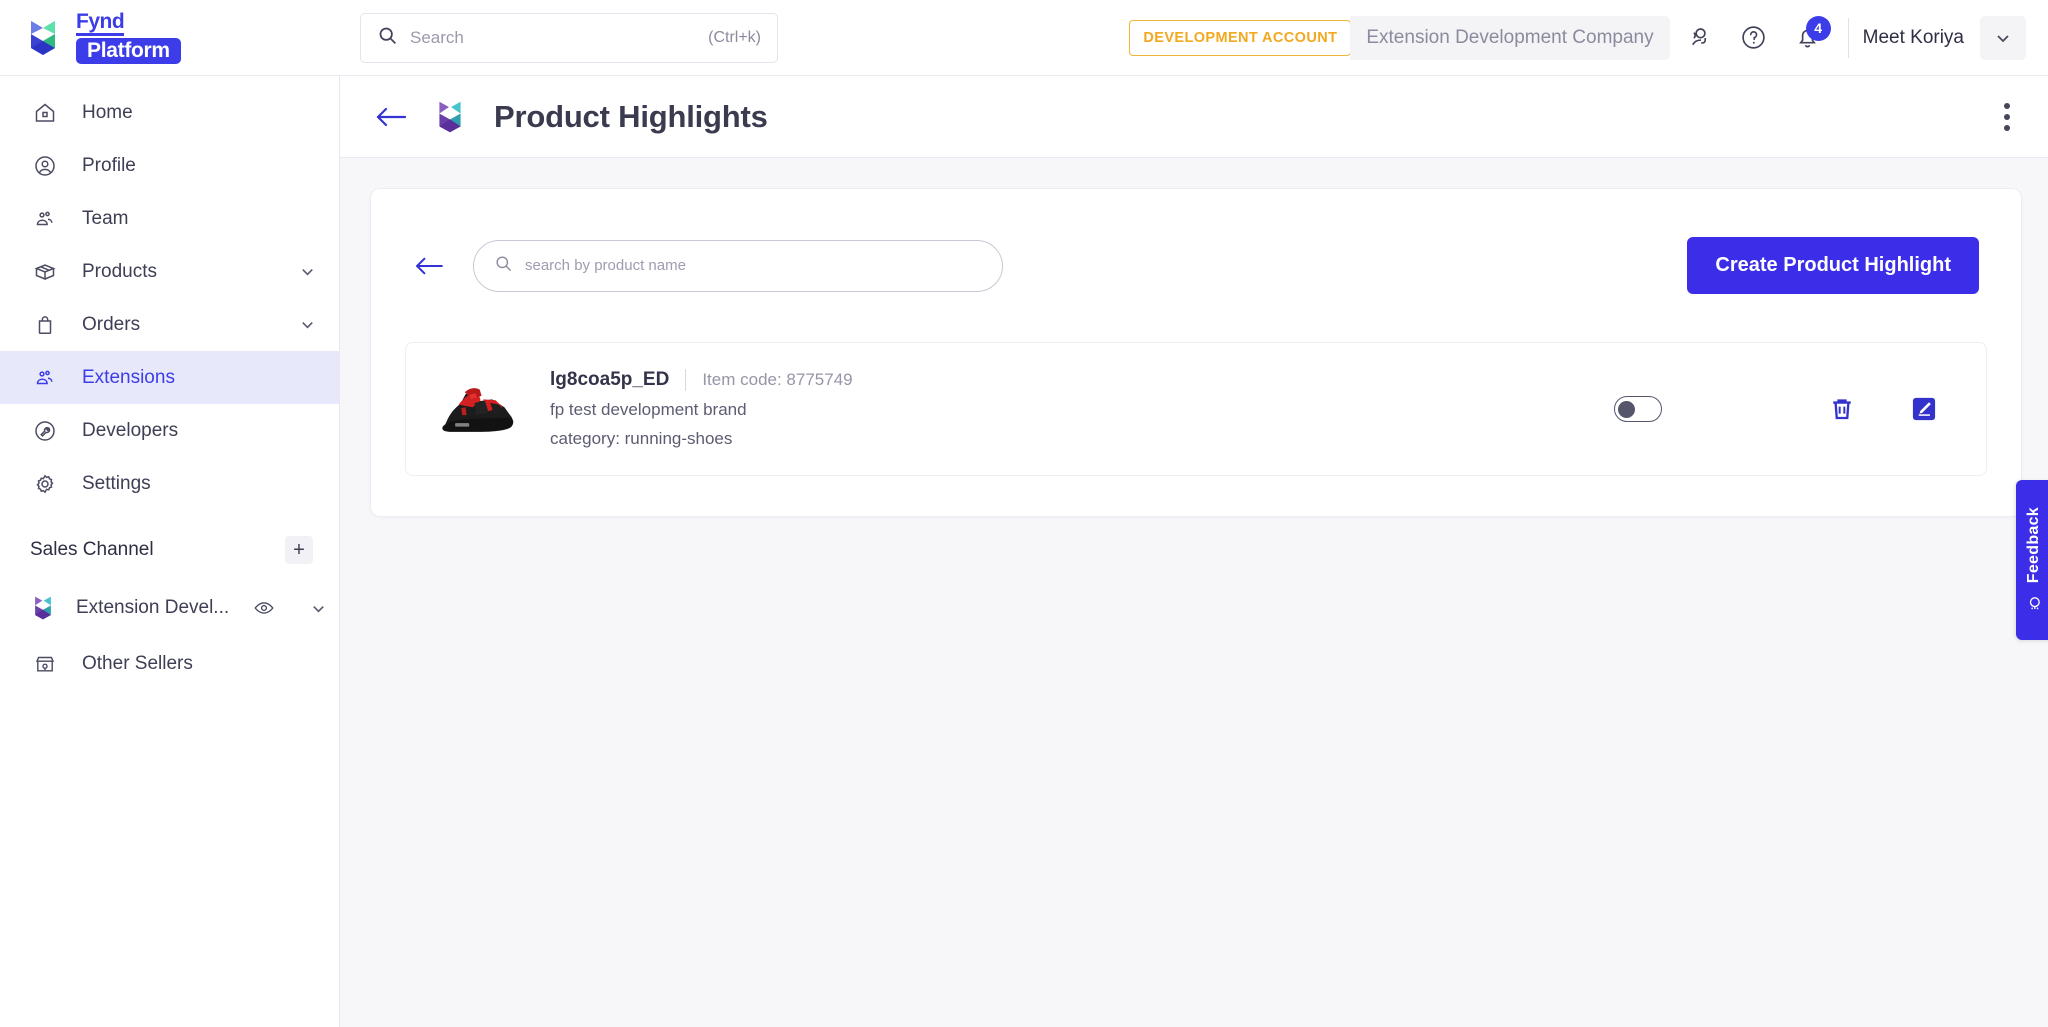 The width and height of the screenshot is (2048, 1027). I want to click on sidebar-item-developers: Developers, so click(169, 430).